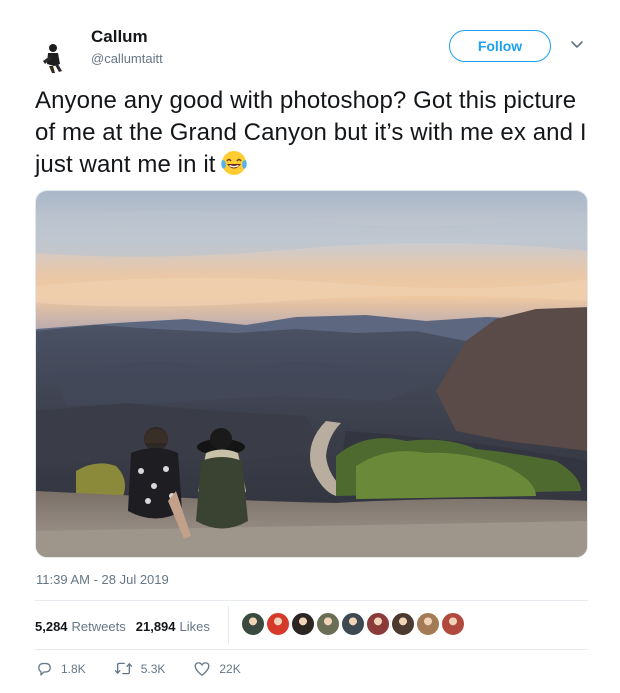 This screenshot has width=620, height=693. Describe the element at coordinates (102, 579) in the screenshot. I see `tweet-timestamp: 11:39 AM - 28 Jul 2019` at that location.